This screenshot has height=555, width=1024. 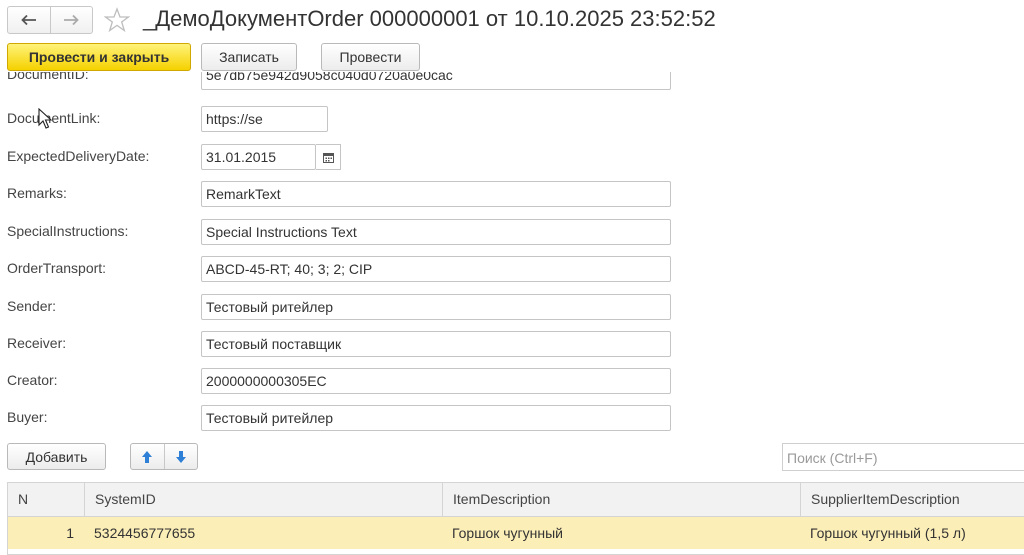 What do you see at coordinates (888, 533) in the screenshot?
I see `cell-supplieritemdescription: Горшок чугунный (1,5 л)` at bounding box center [888, 533].